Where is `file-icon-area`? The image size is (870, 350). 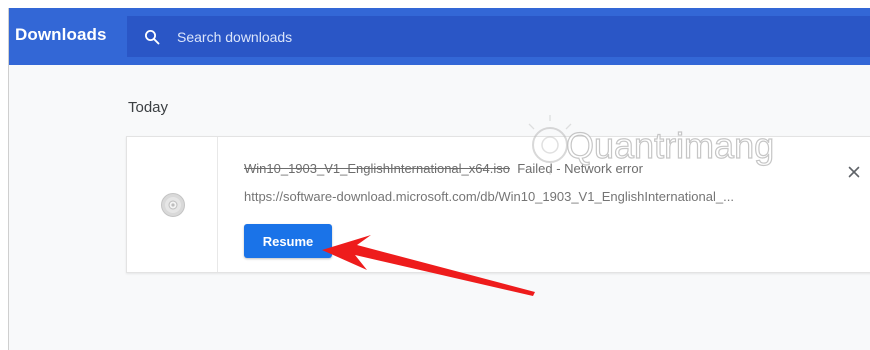
file-icon-area is located at coordinates (172, 204).